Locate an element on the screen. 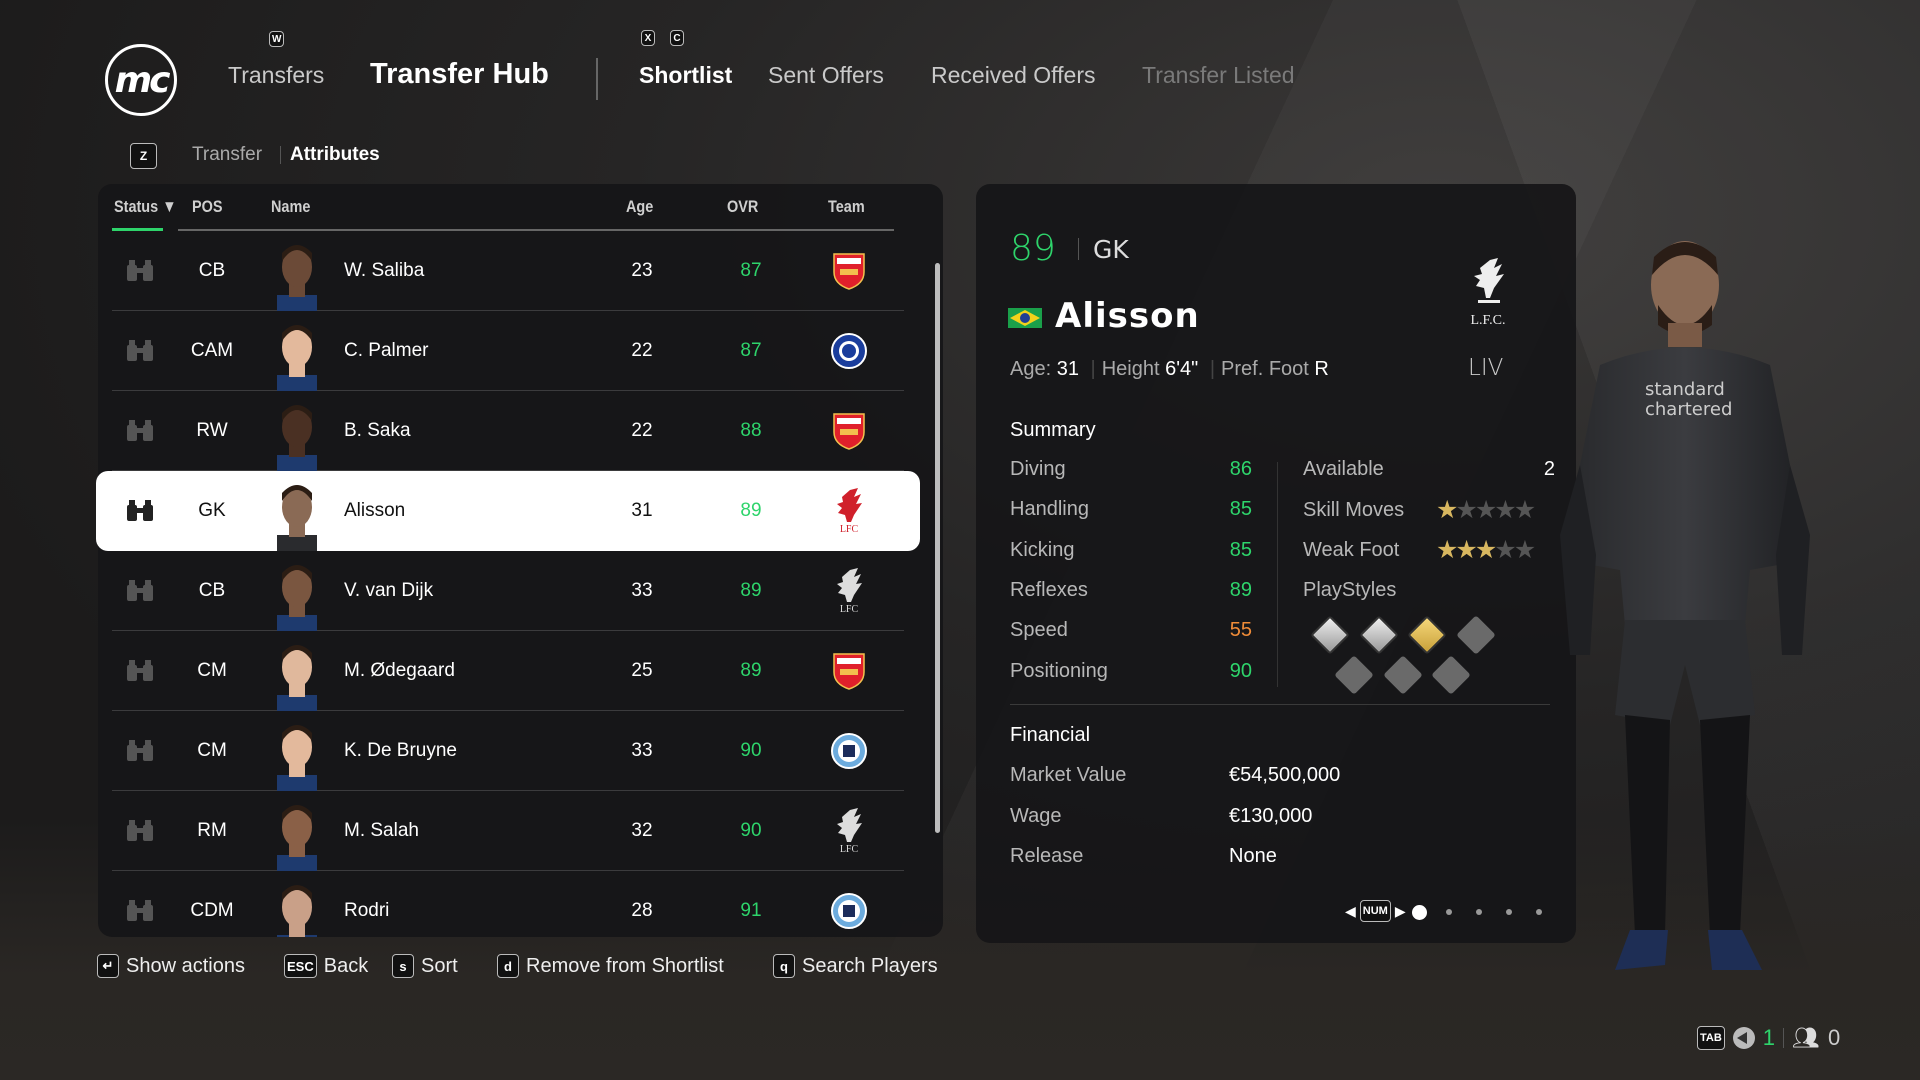 The width and height of the screenshot is (1920, 1080). player-age: 31 is located at coordinates (642, 510).